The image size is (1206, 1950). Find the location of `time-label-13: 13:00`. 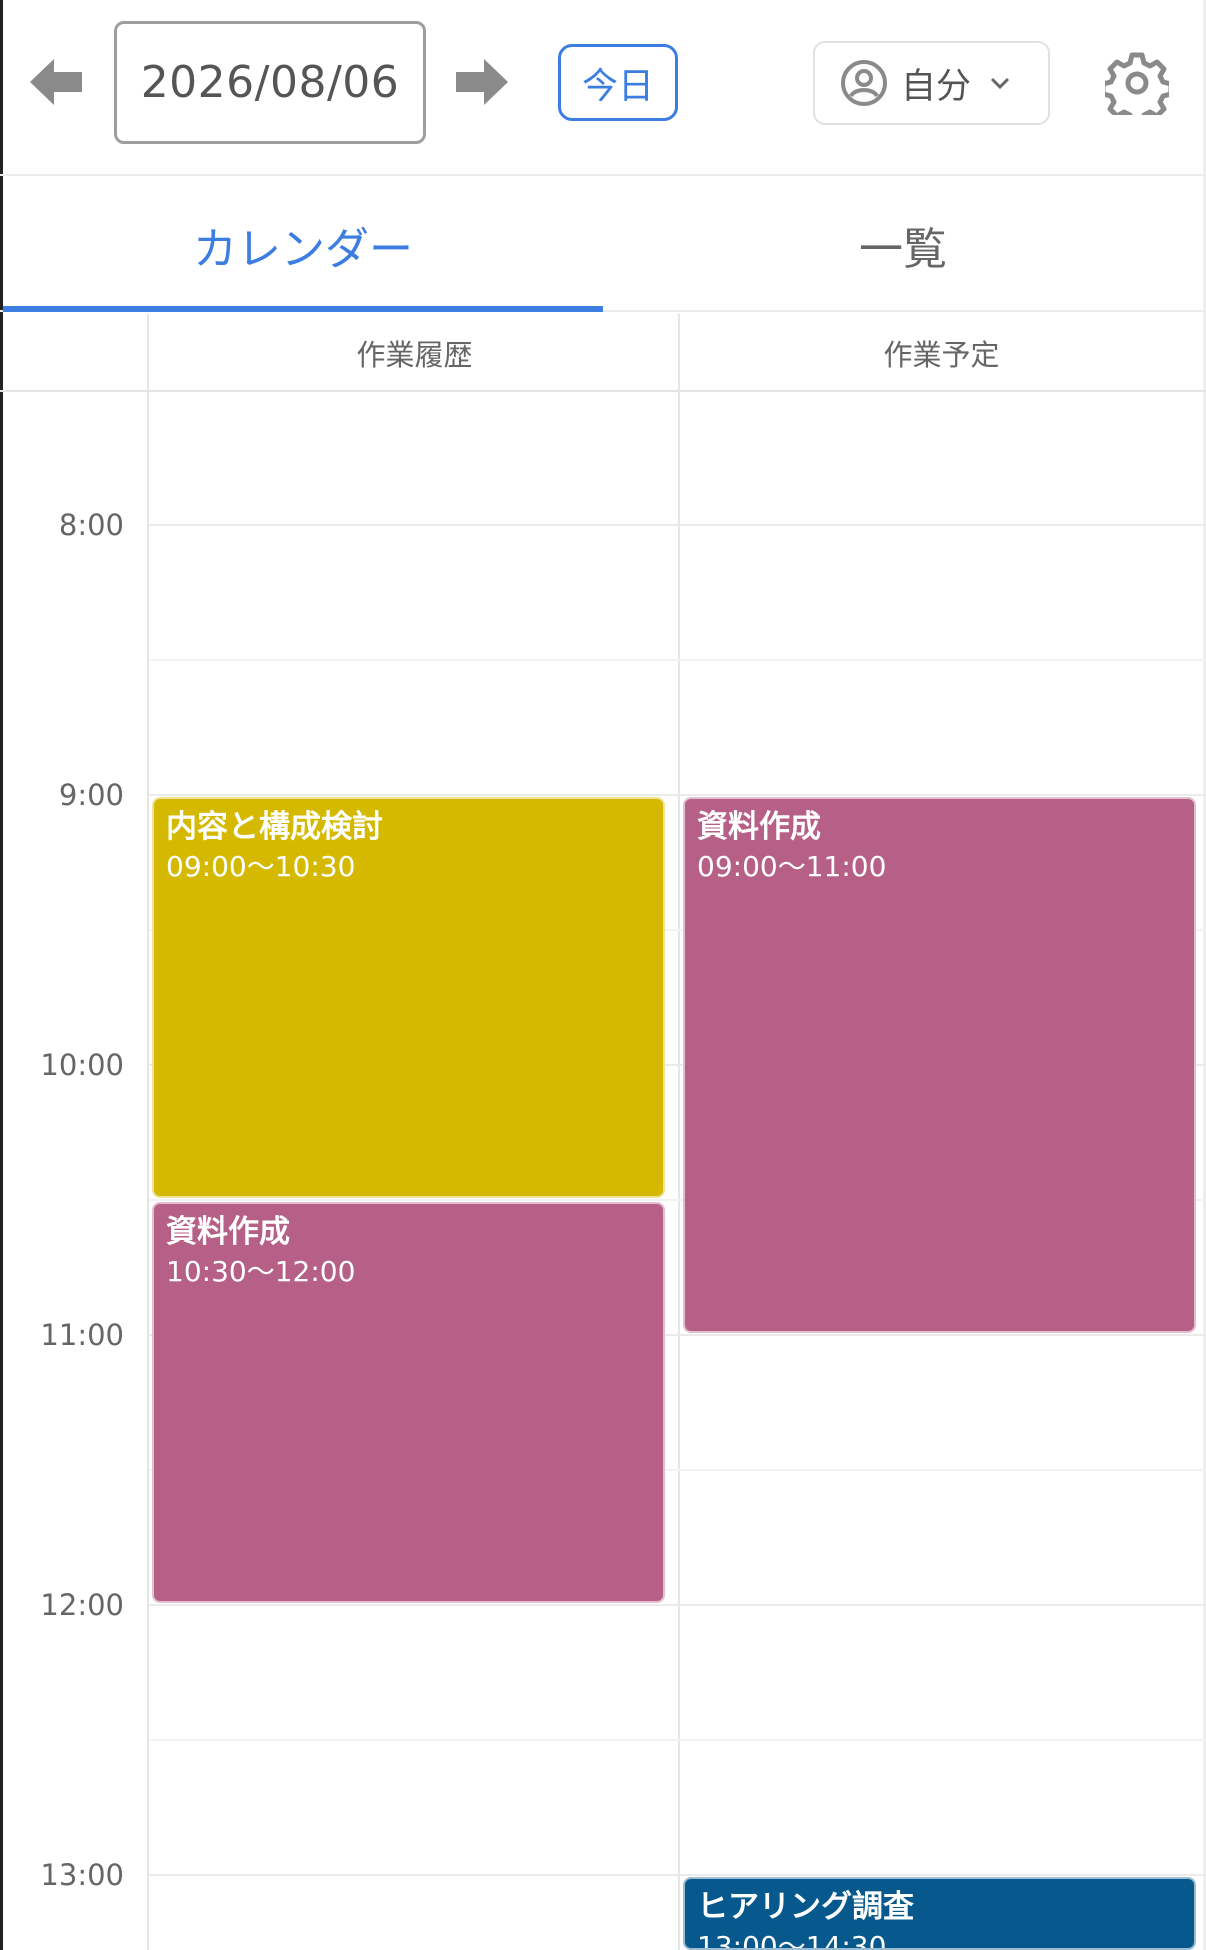

time-label-13: 13:00 is located at coordinates (82, 1875).